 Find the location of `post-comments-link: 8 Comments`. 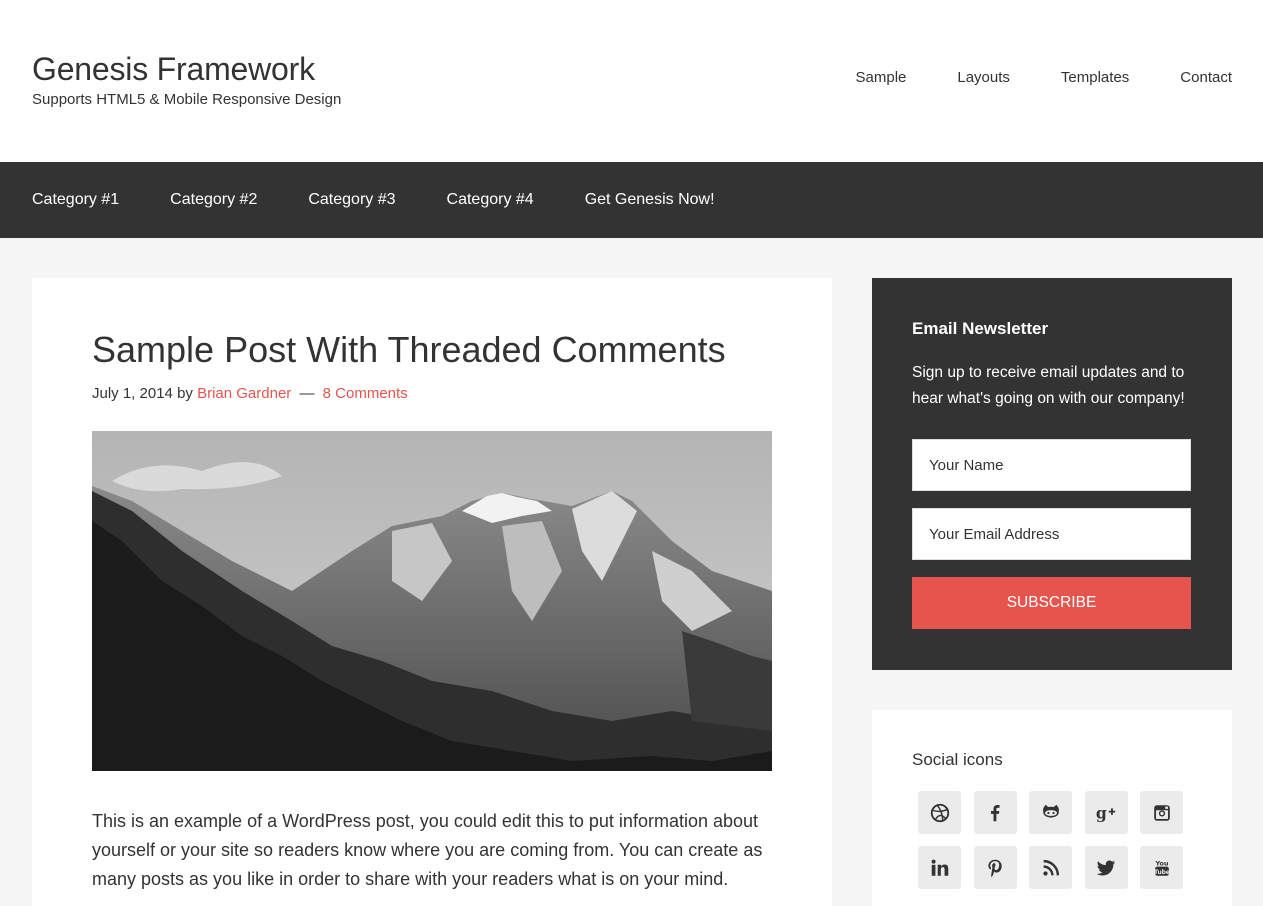

post-comments-link: 8 Comments is located at coordinates (365, 393).